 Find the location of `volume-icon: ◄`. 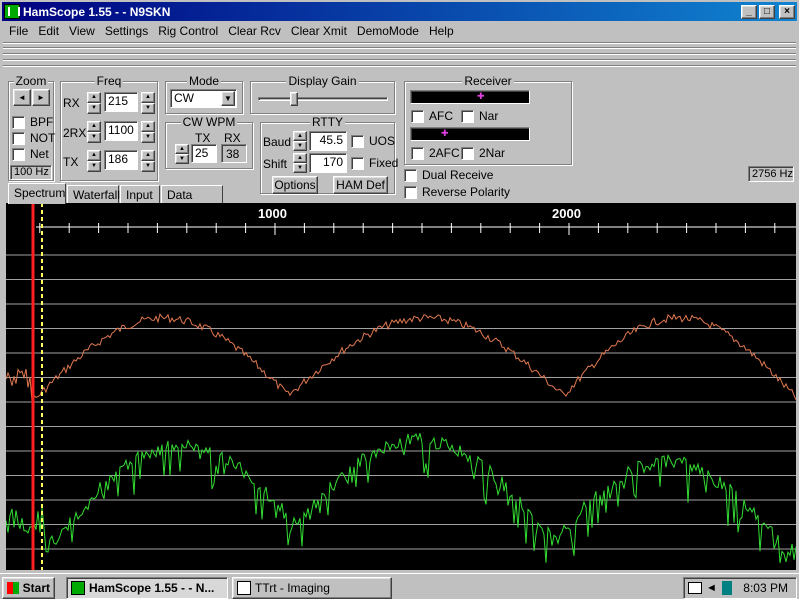

volume-icon: ◄ is located at coordinates (711, 588).